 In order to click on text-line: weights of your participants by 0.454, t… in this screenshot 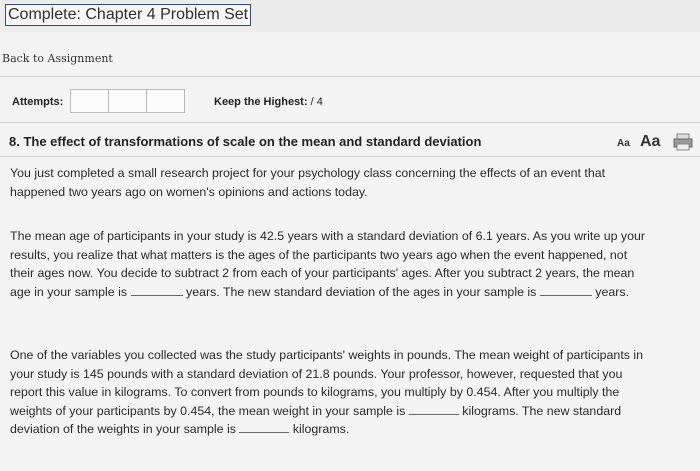, I will do `click(351, 411)`.